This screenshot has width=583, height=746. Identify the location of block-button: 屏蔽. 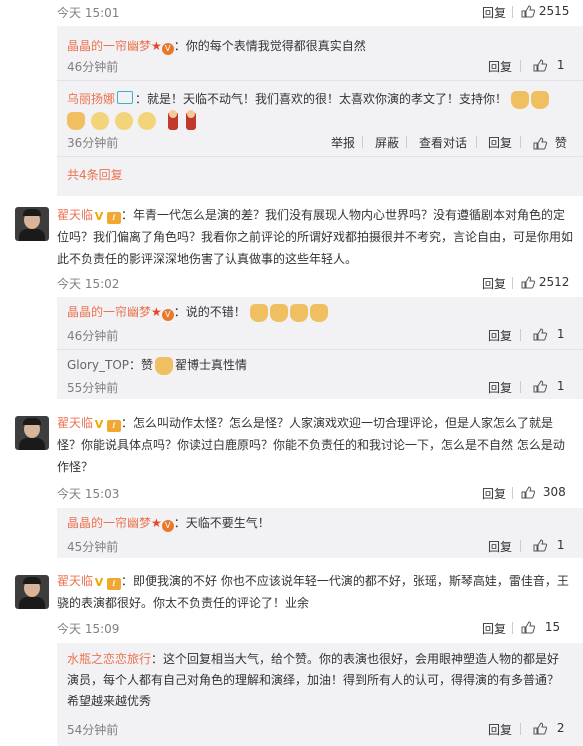
(387, 142).